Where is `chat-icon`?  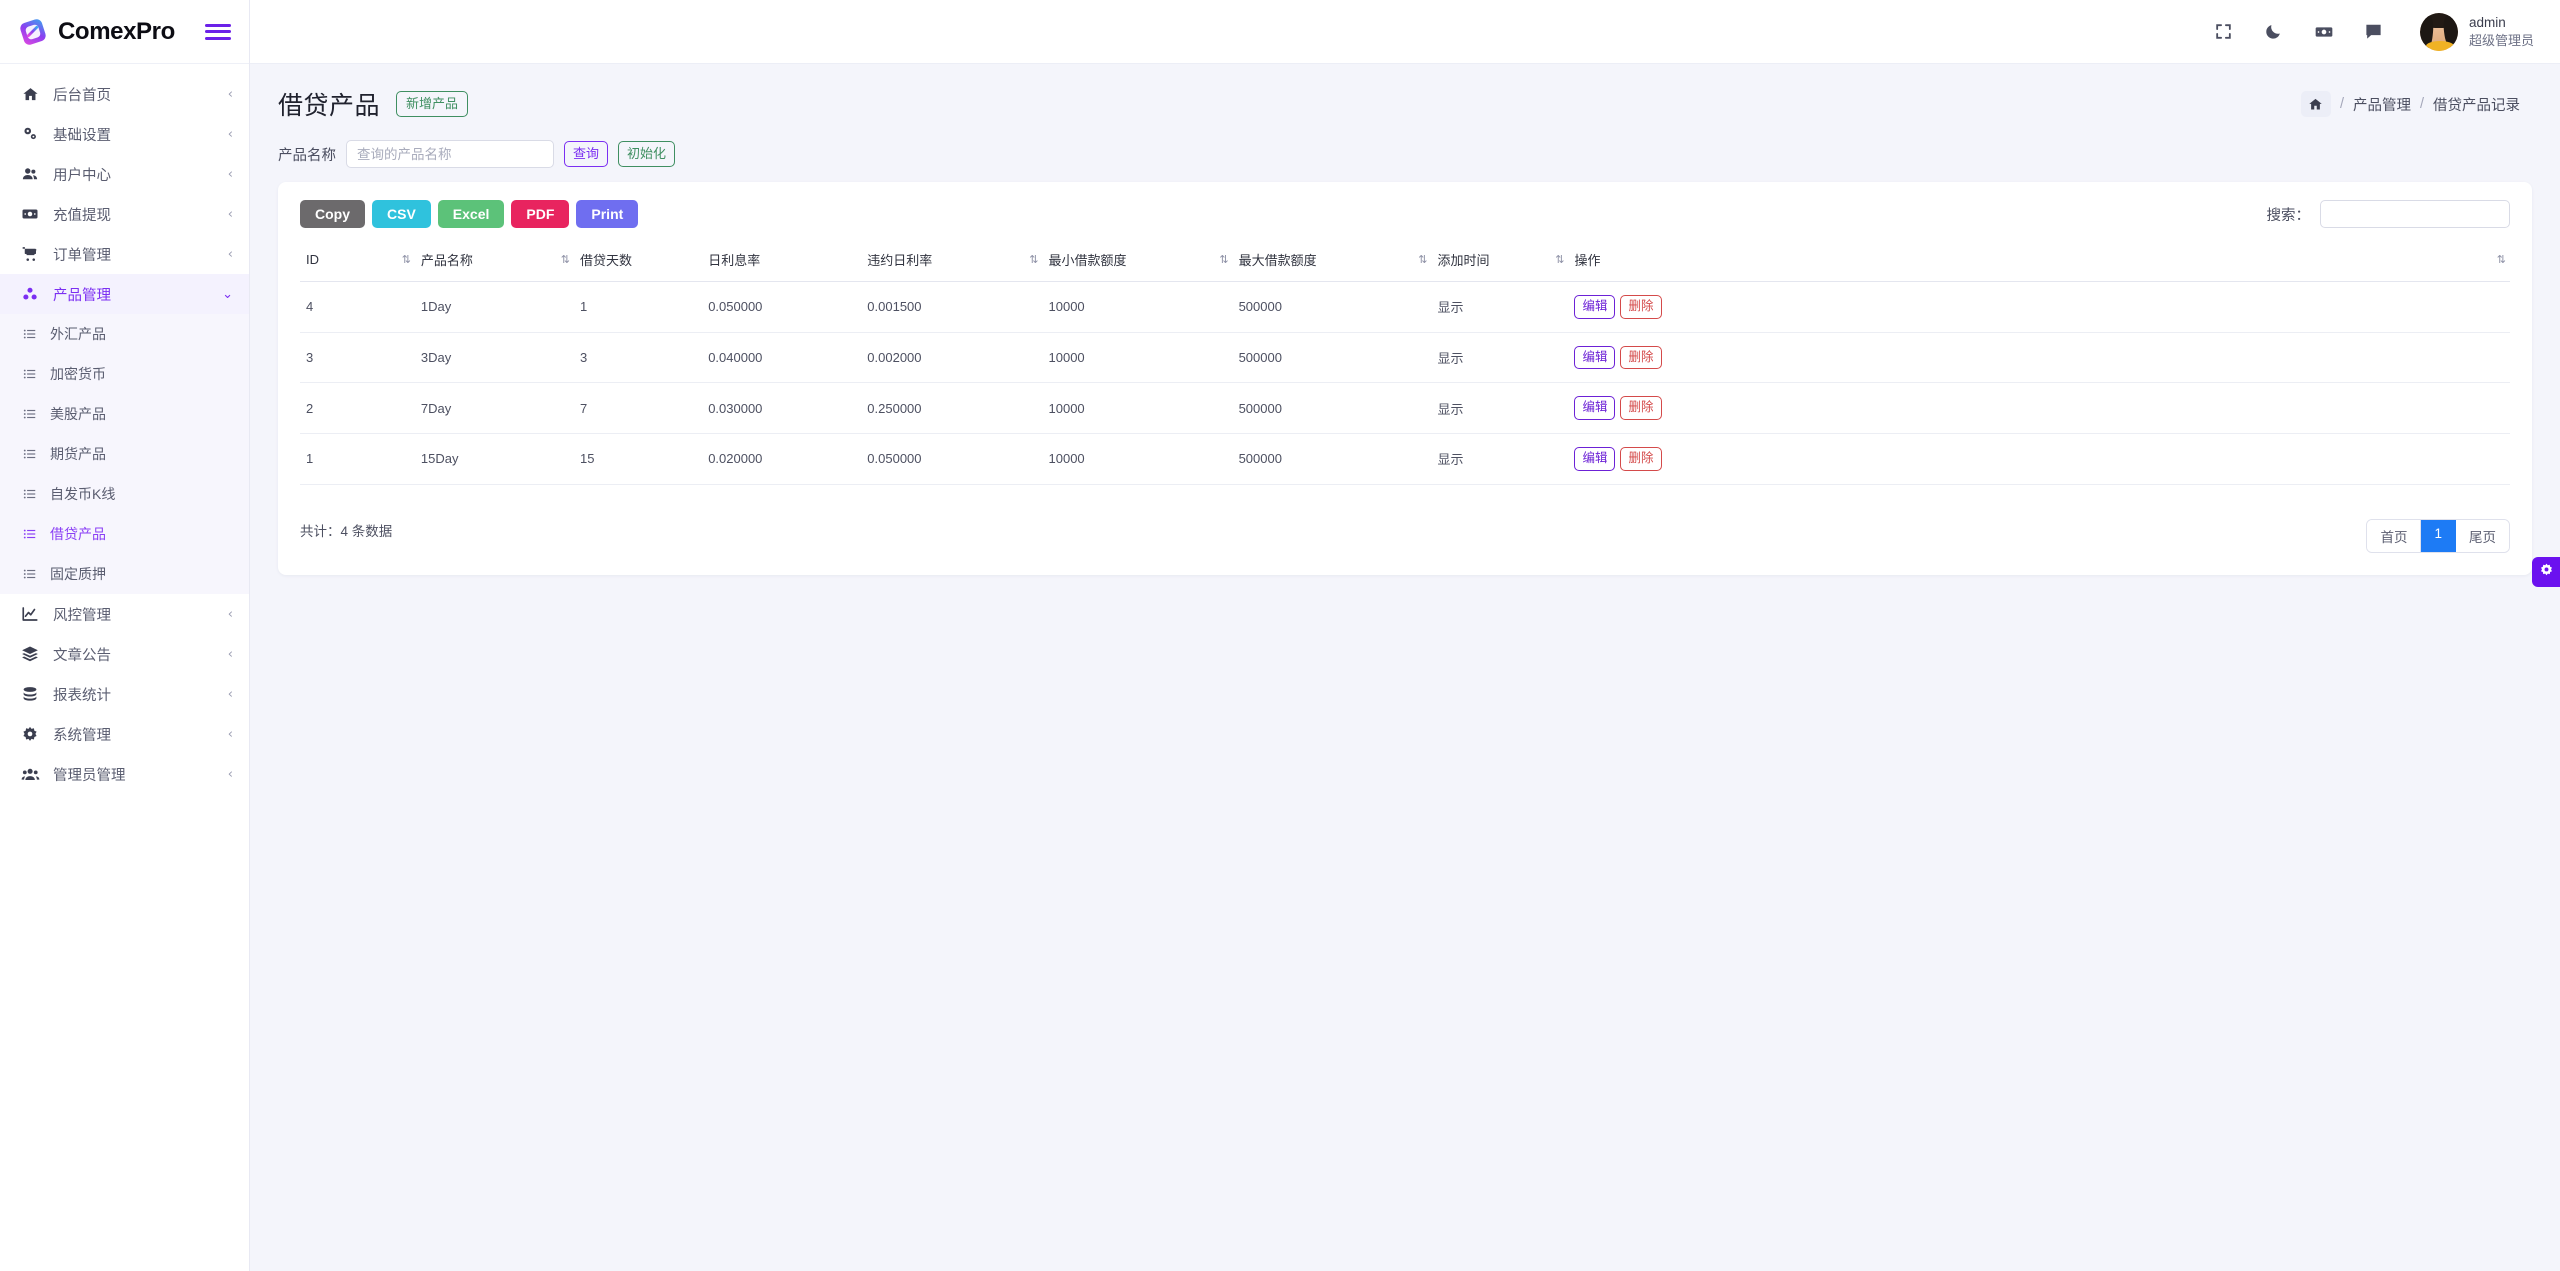
chat-icon is located at coordinates (2374, 32).